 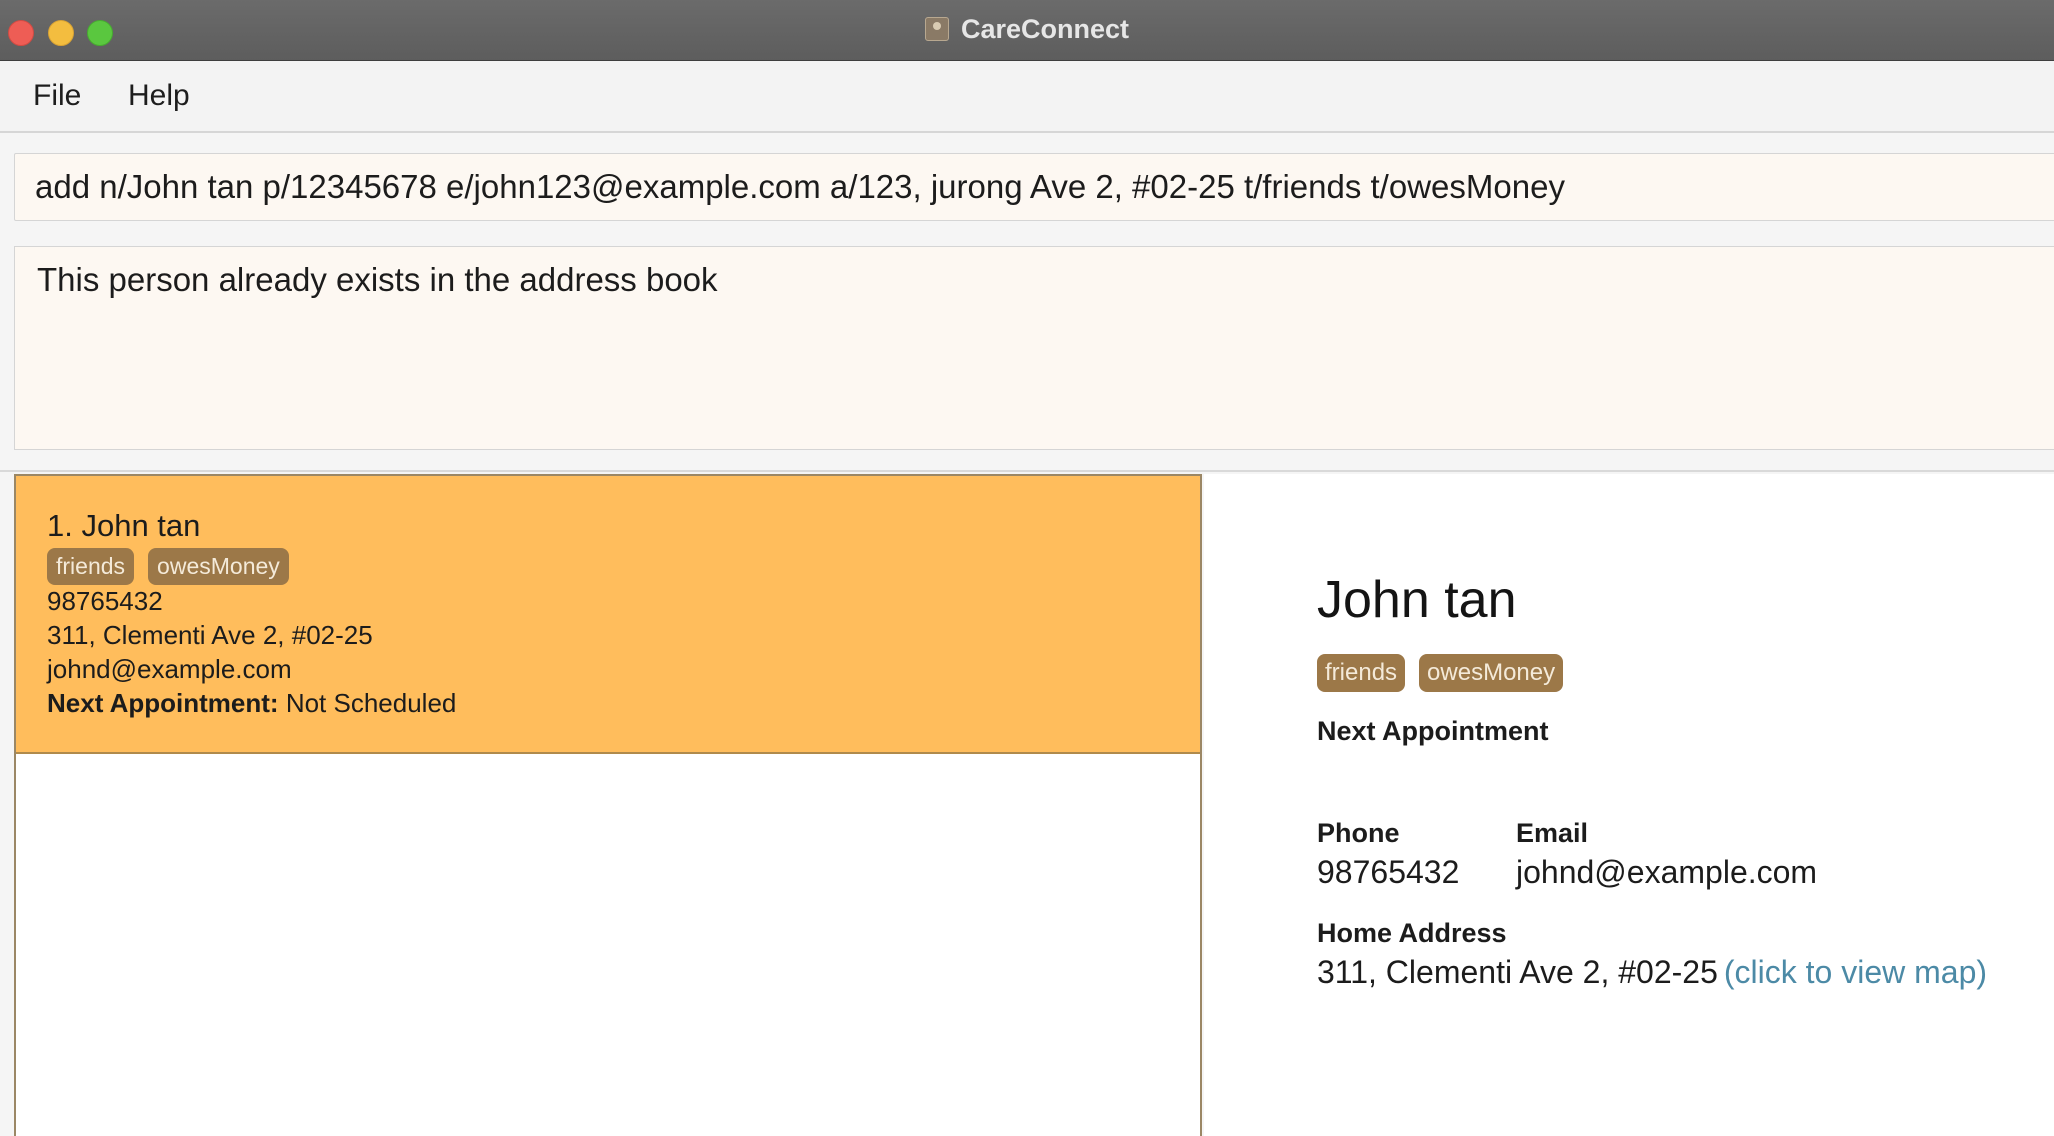 What do you see at coordinates (57, 96) in the screenshot?
I see `menu-file: File` at bounding box center [57, 96].